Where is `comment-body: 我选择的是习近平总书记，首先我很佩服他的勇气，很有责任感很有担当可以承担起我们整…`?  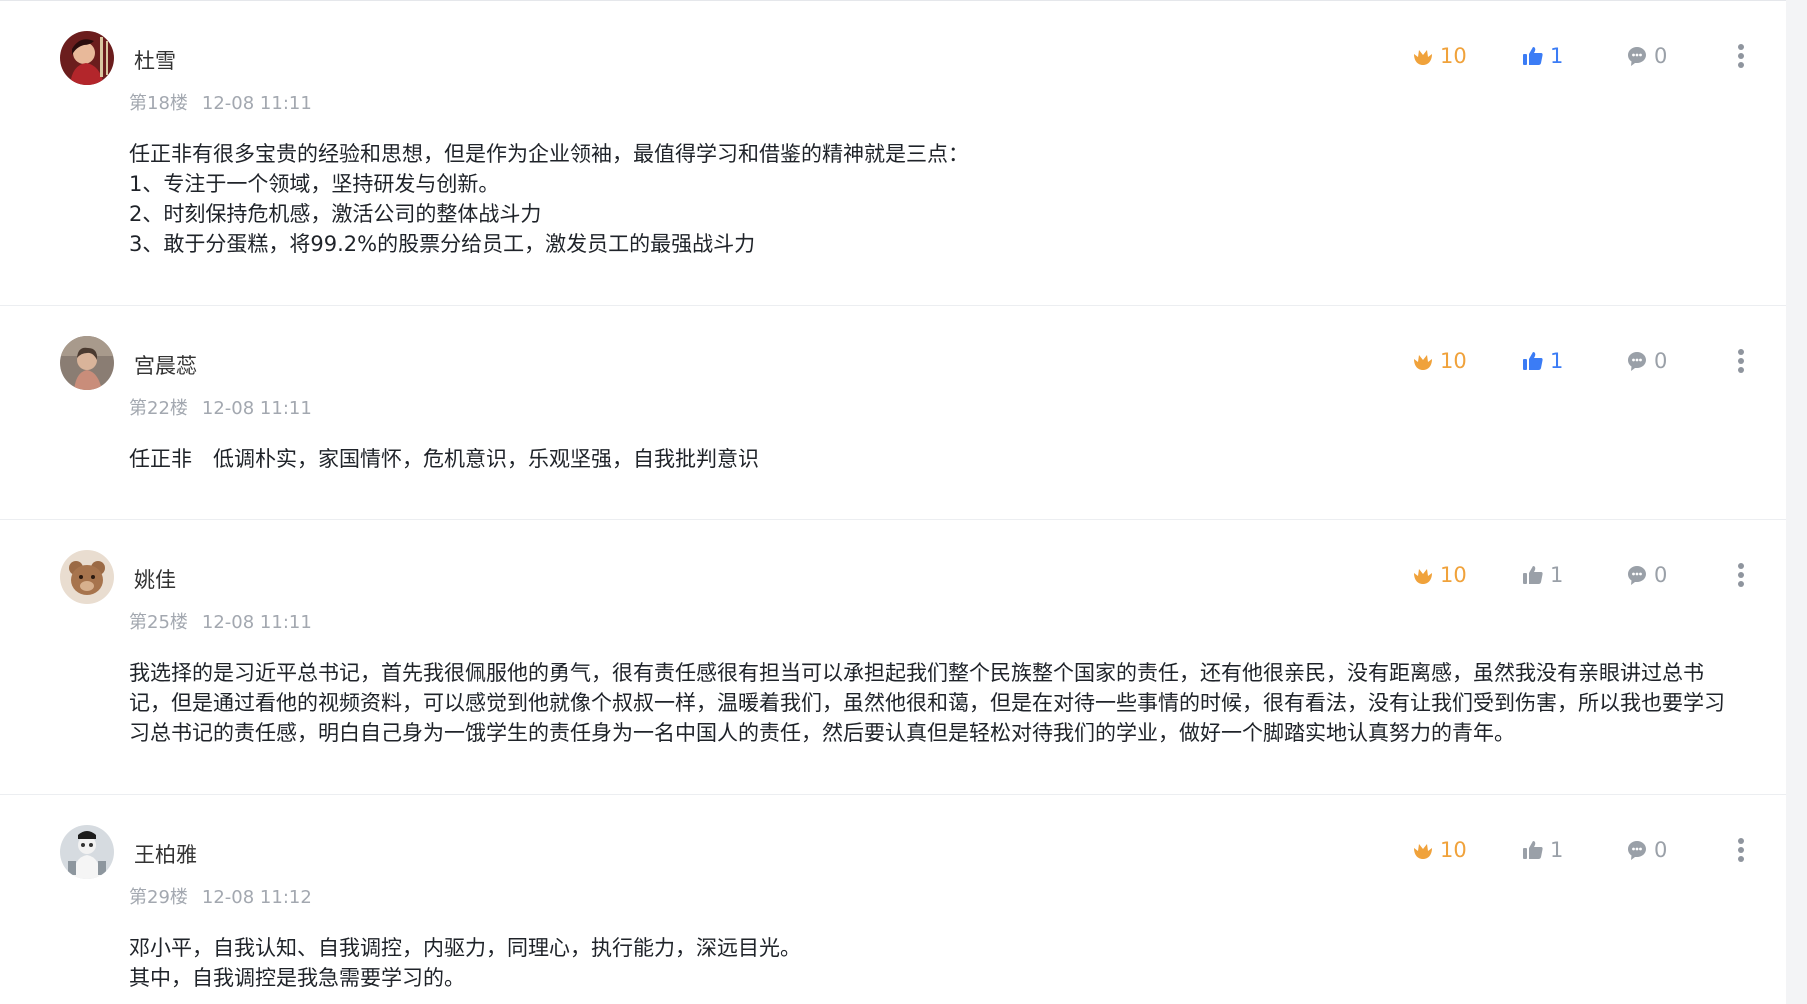 comment-body: 我选择的是习近平总书记，首先我很佩服他的勇气，很有责任感很有担当可以承担起我们整… is located at coordinates (929, 703).